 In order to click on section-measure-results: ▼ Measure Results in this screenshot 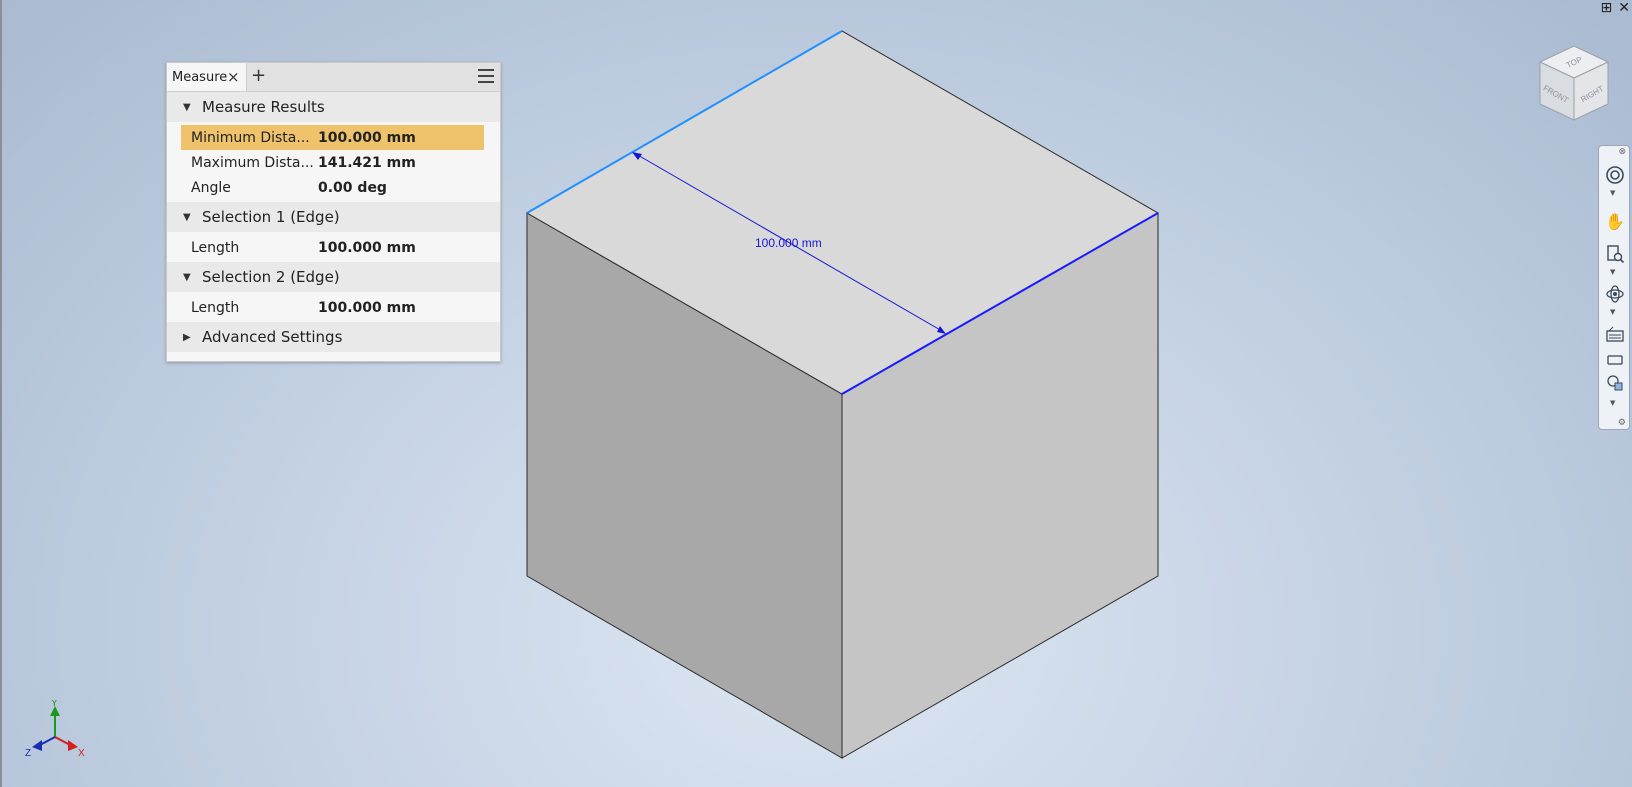, I will do `click(333, 107)`.